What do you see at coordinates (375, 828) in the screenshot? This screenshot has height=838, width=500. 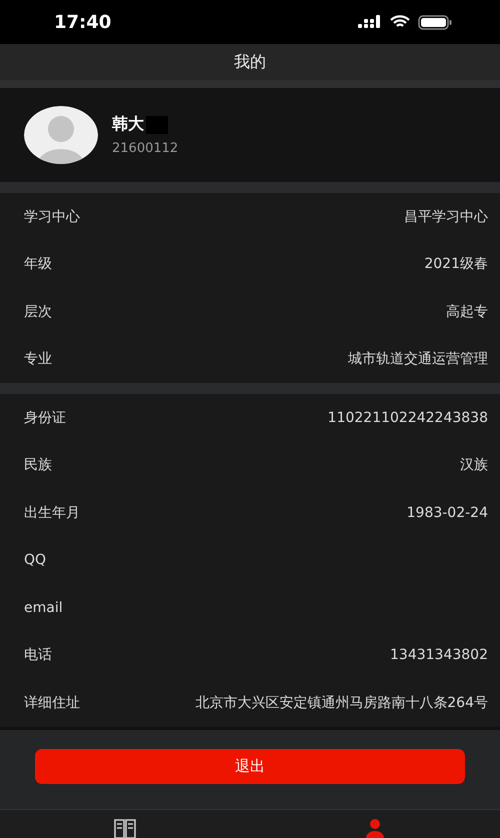 I see `person-icon` at bounding box center [375, 828].